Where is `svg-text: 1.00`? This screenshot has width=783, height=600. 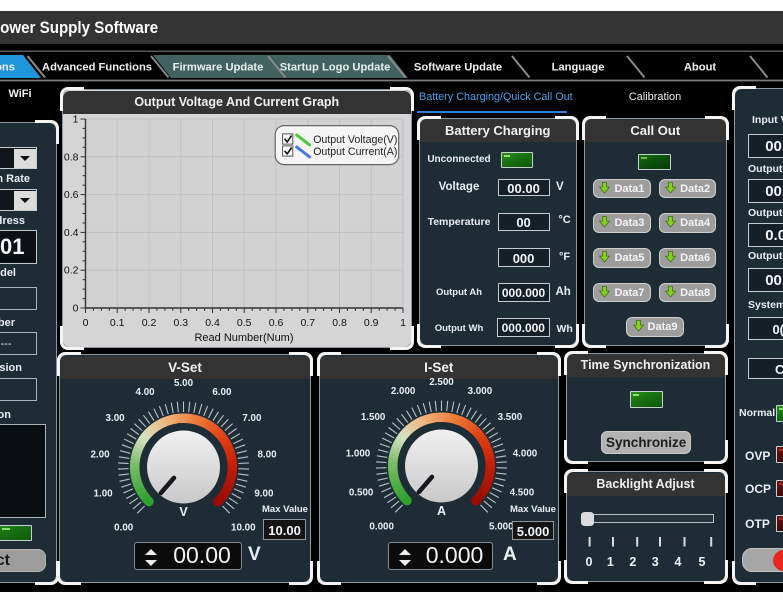 svg-text: 1.00 is located at coordinates (104, 494).